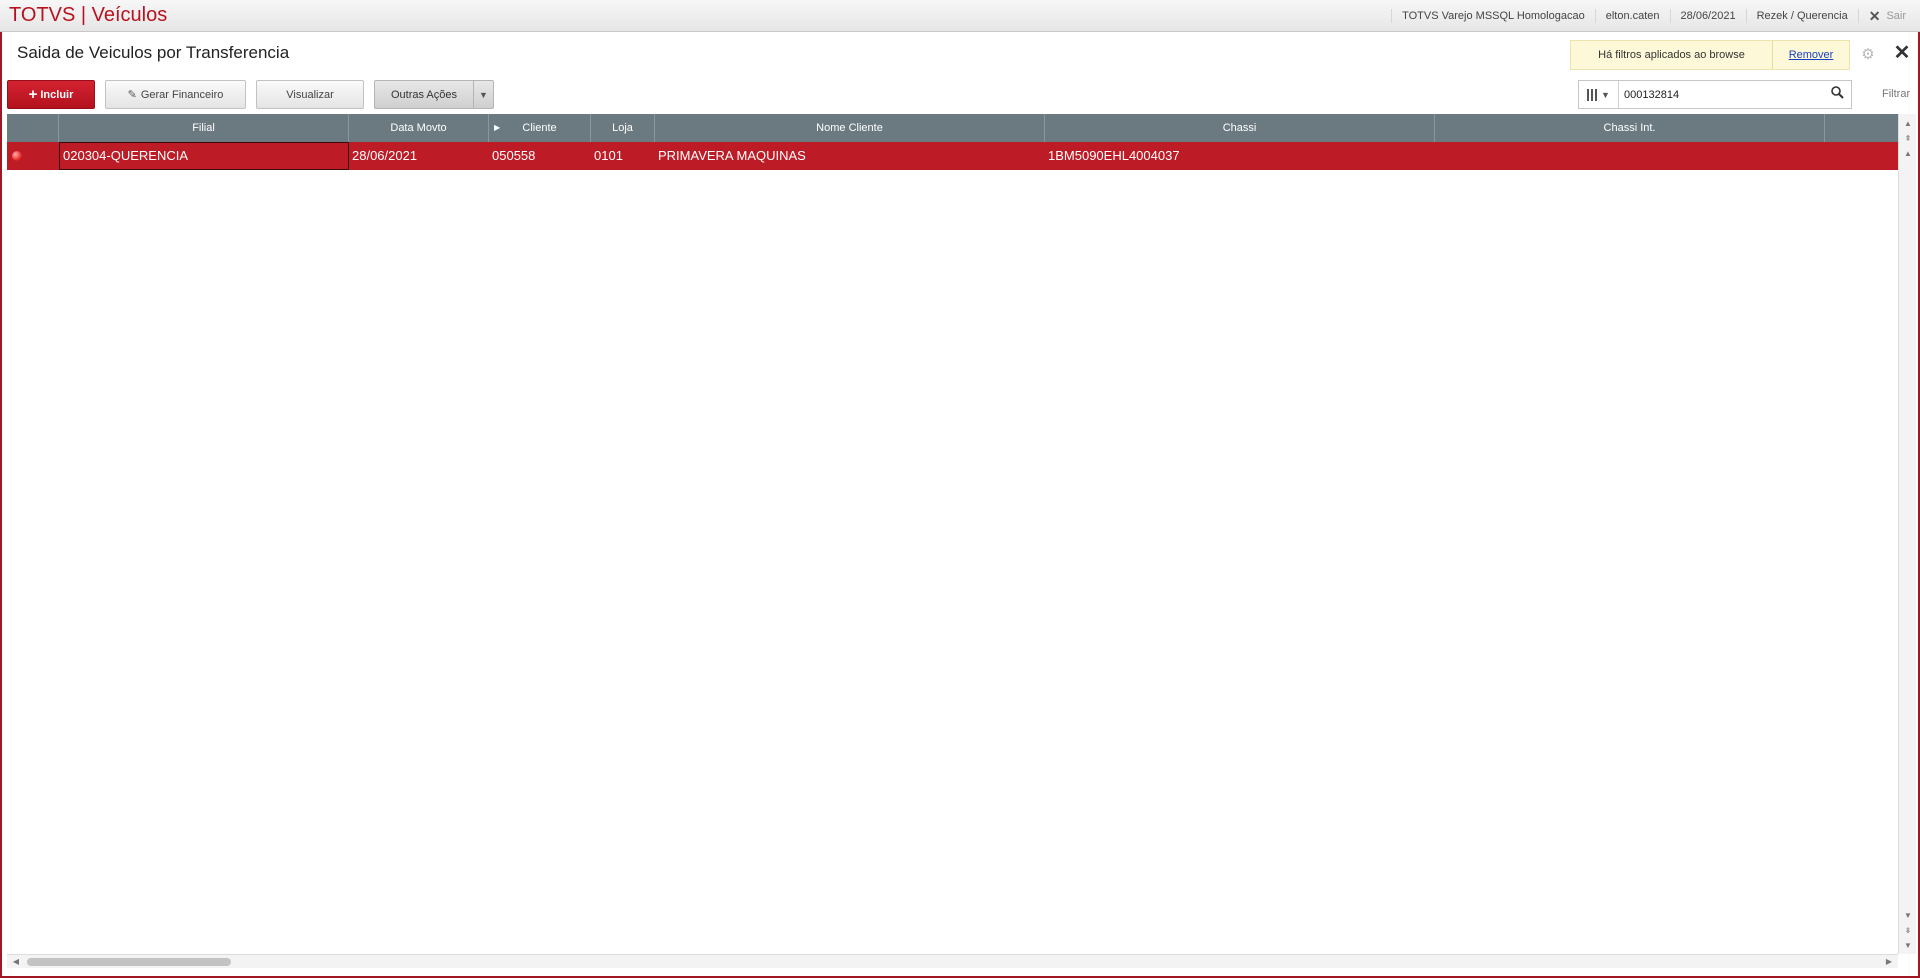 This screenshot has height=978, width=1920. What do you see at coordinates (419, 156) in the screenshot?
I see `cell-data-movto: 28/06/2021` at bounding box center [419, 156].